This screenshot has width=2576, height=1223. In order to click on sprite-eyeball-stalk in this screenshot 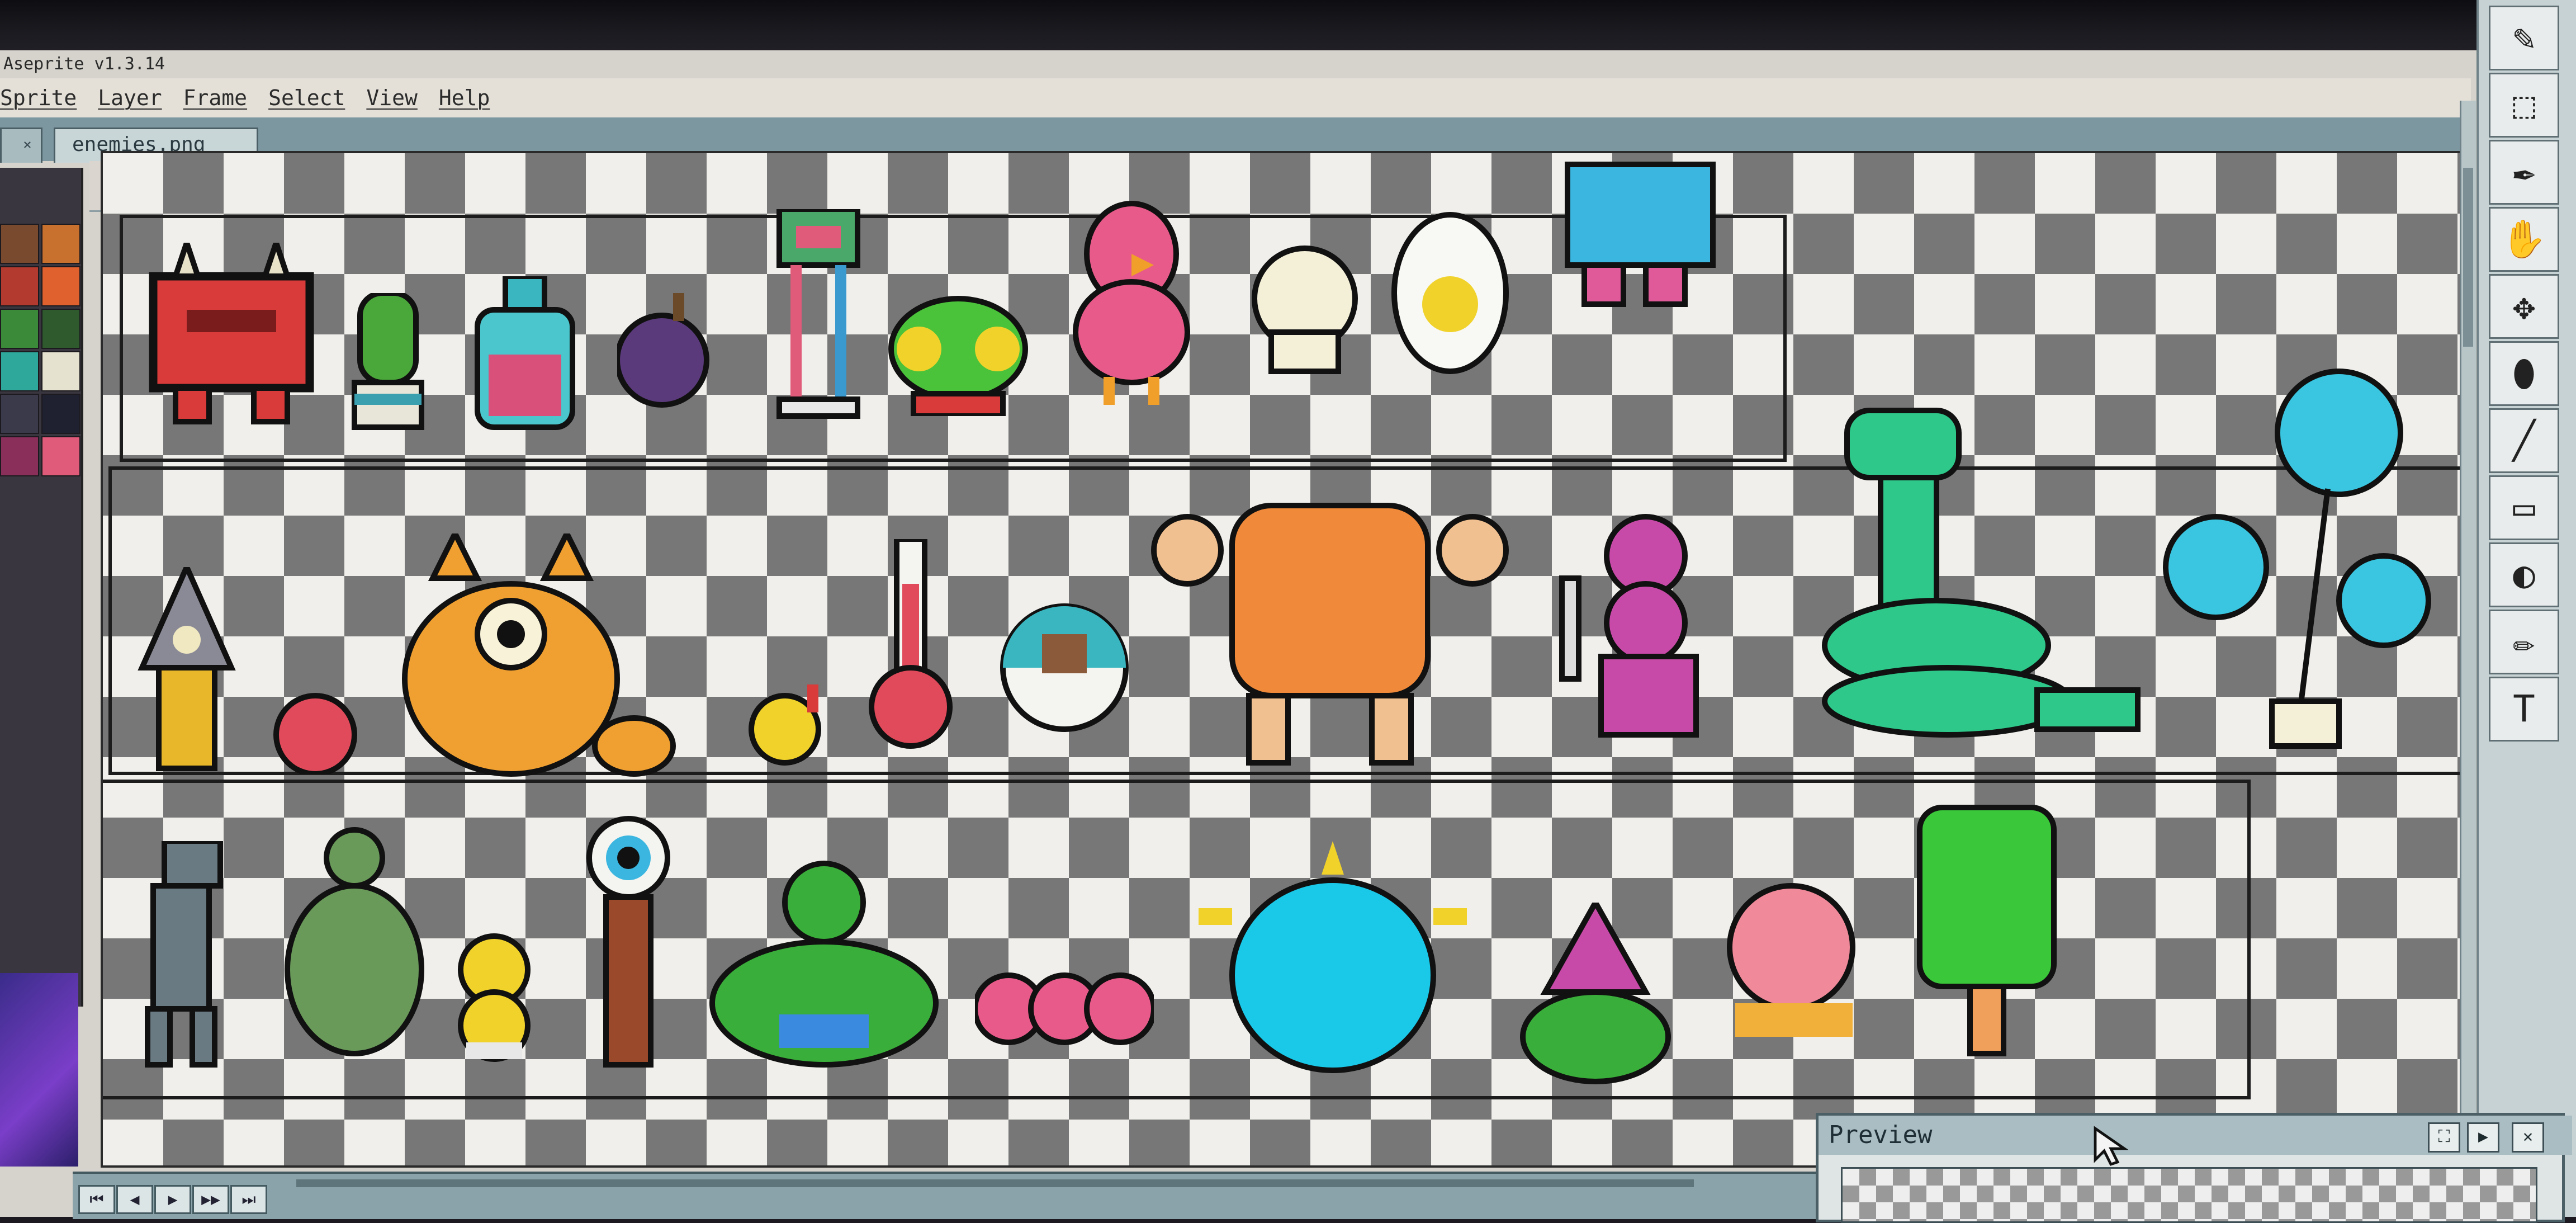, I will do `click(628, 941)`.